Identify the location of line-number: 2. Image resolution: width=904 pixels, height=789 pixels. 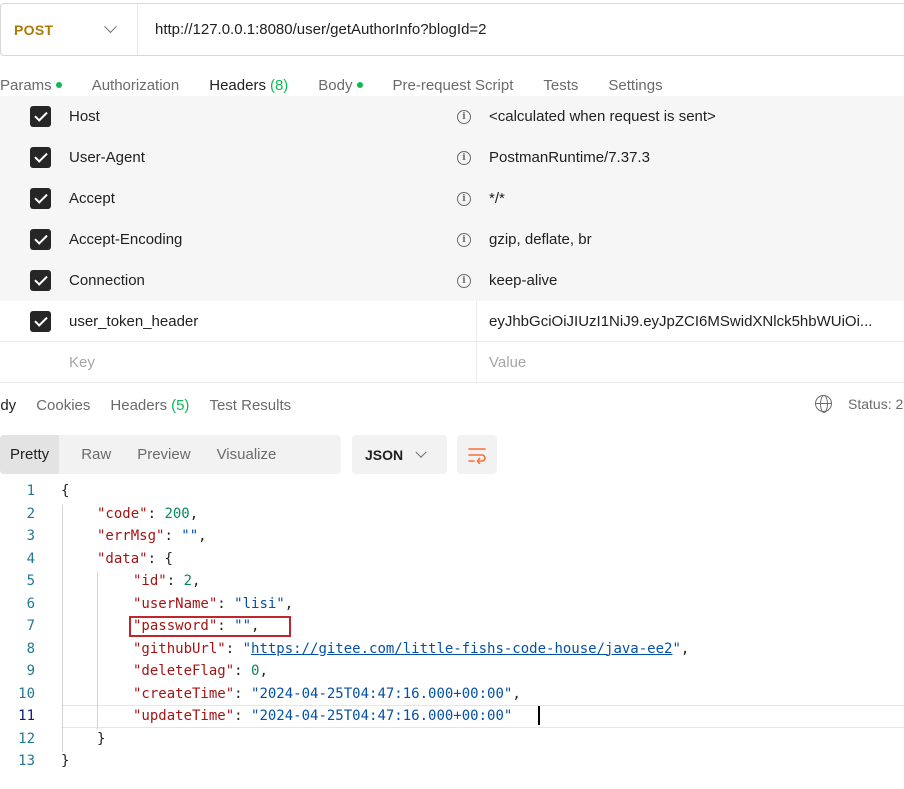
(30, 513).